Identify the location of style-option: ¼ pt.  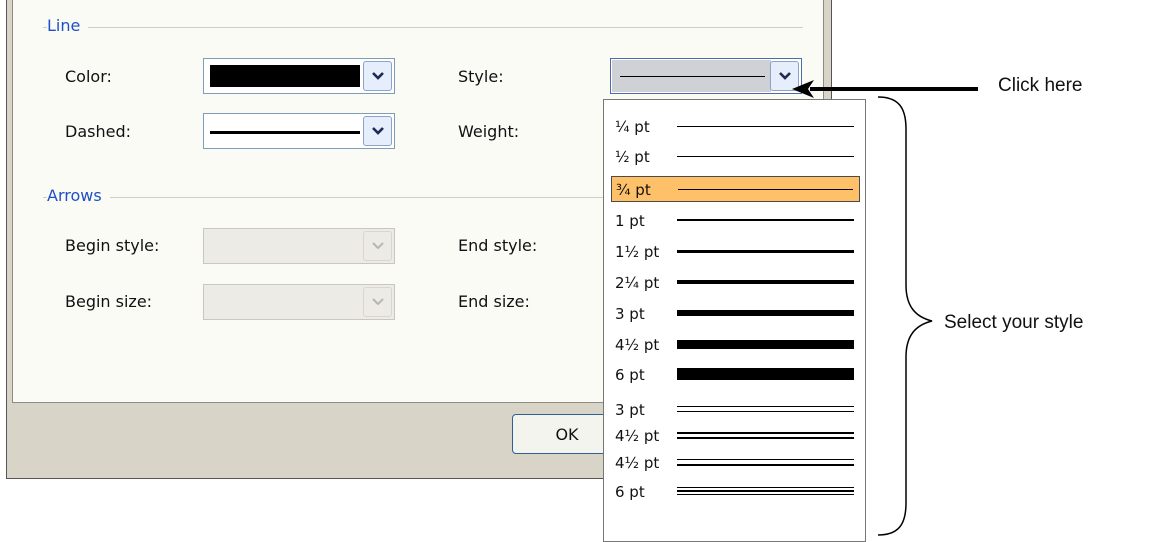
(735, 127).